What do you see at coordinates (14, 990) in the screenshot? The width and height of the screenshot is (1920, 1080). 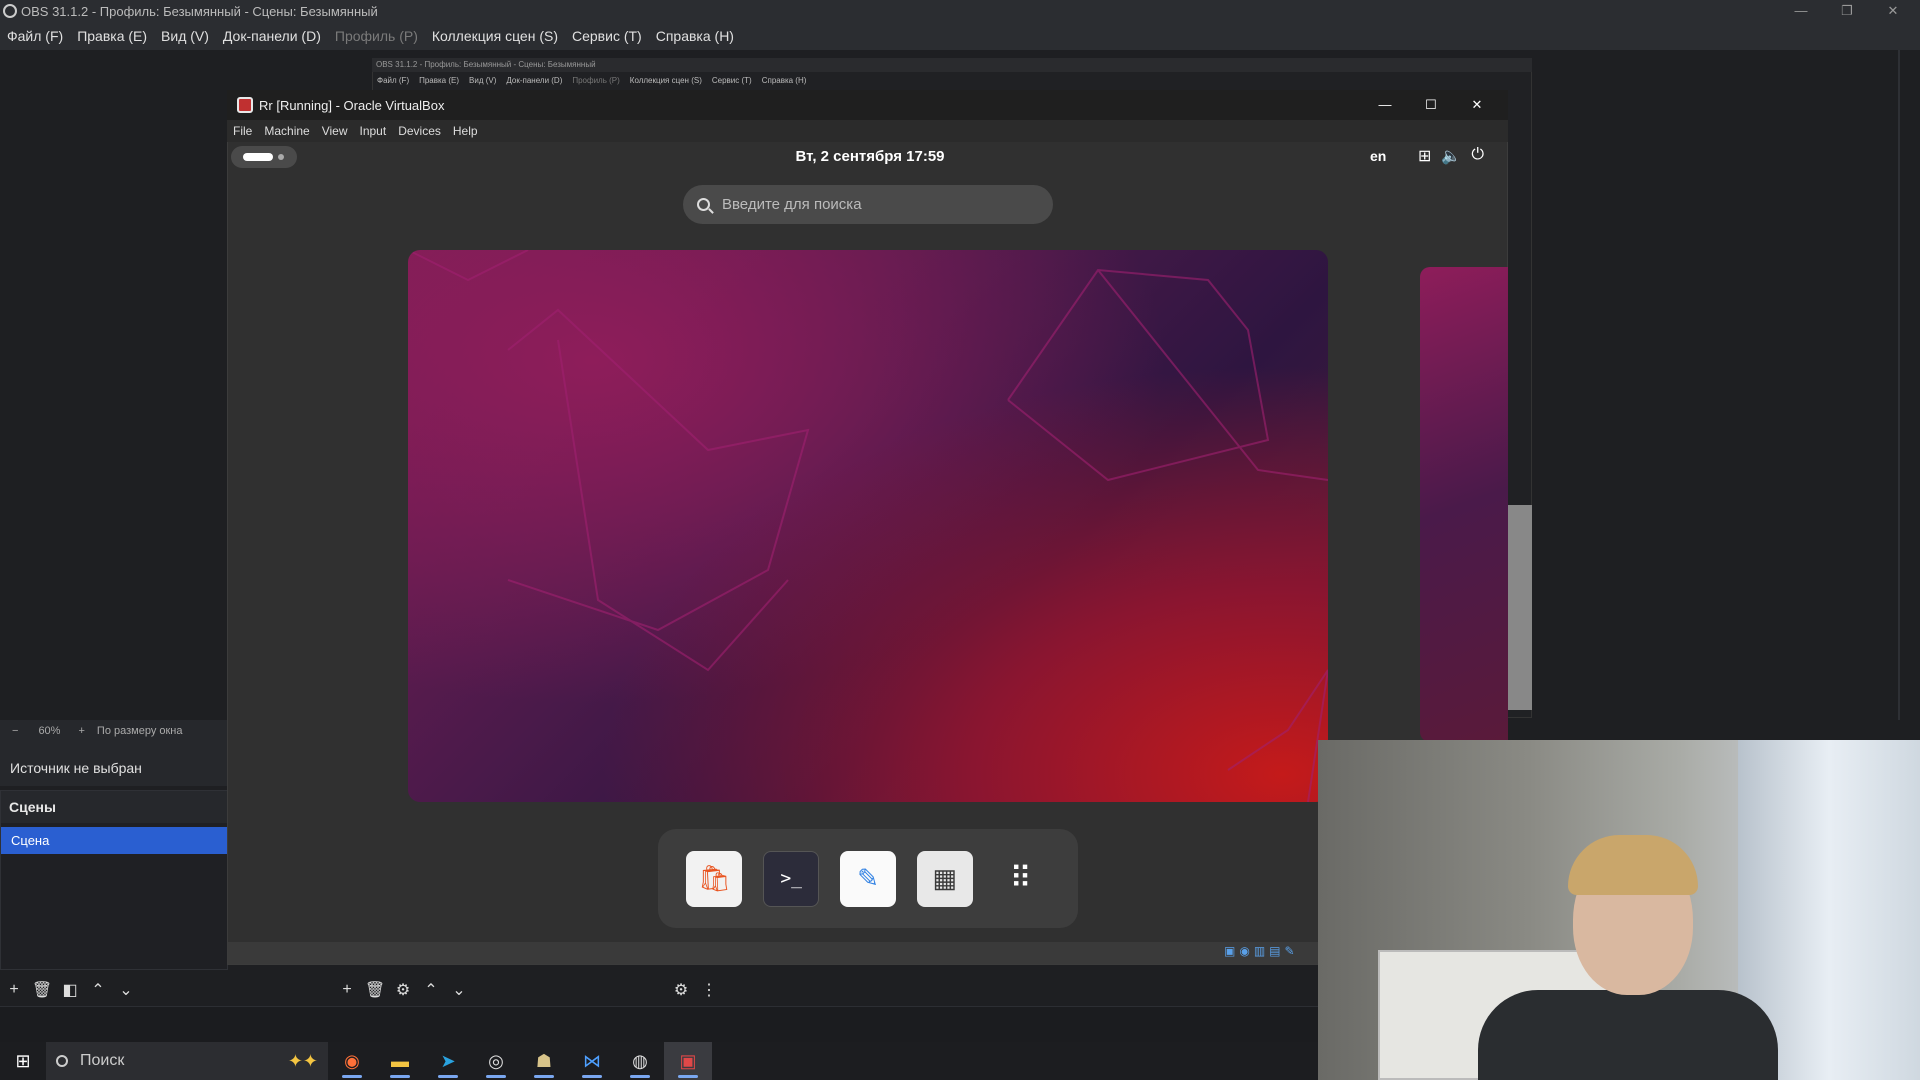 I see `add-scene-icon: +` at bounding box center [14, 990].